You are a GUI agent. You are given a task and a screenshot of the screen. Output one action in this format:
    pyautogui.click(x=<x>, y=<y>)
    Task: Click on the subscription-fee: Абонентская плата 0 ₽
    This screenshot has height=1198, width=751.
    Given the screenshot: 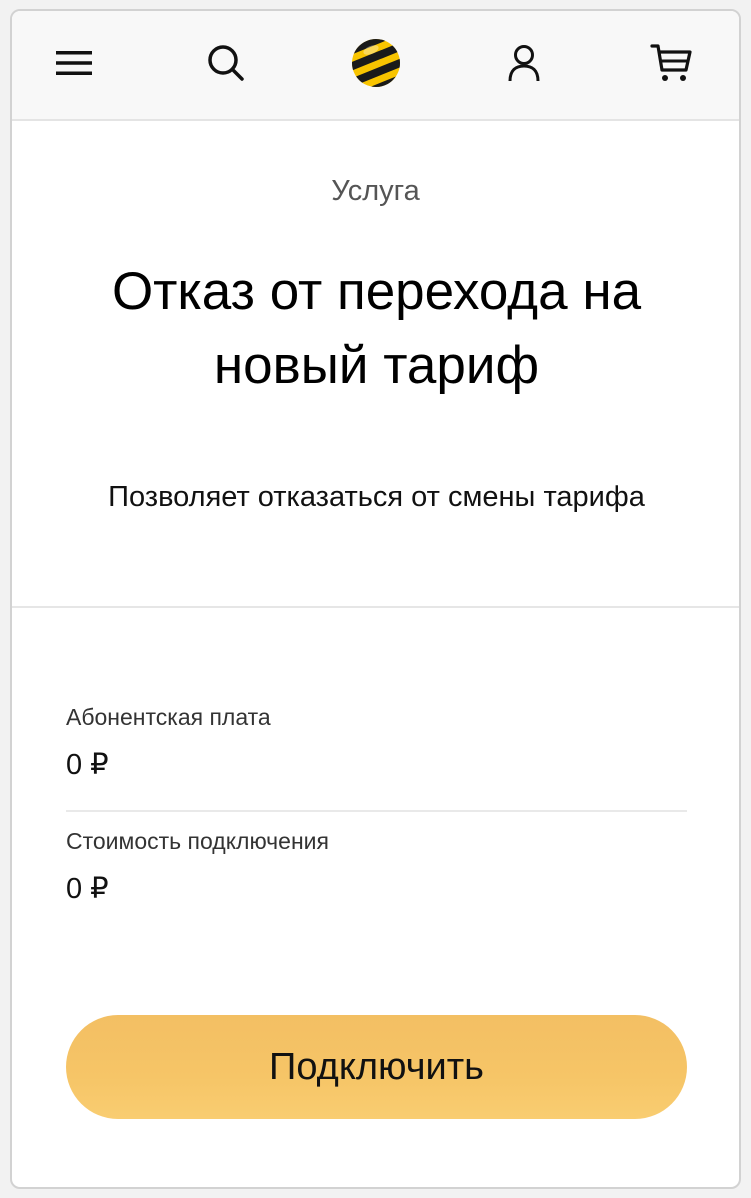 What is the action you would take?
    pyautogui.click(x=376, y=743)
    